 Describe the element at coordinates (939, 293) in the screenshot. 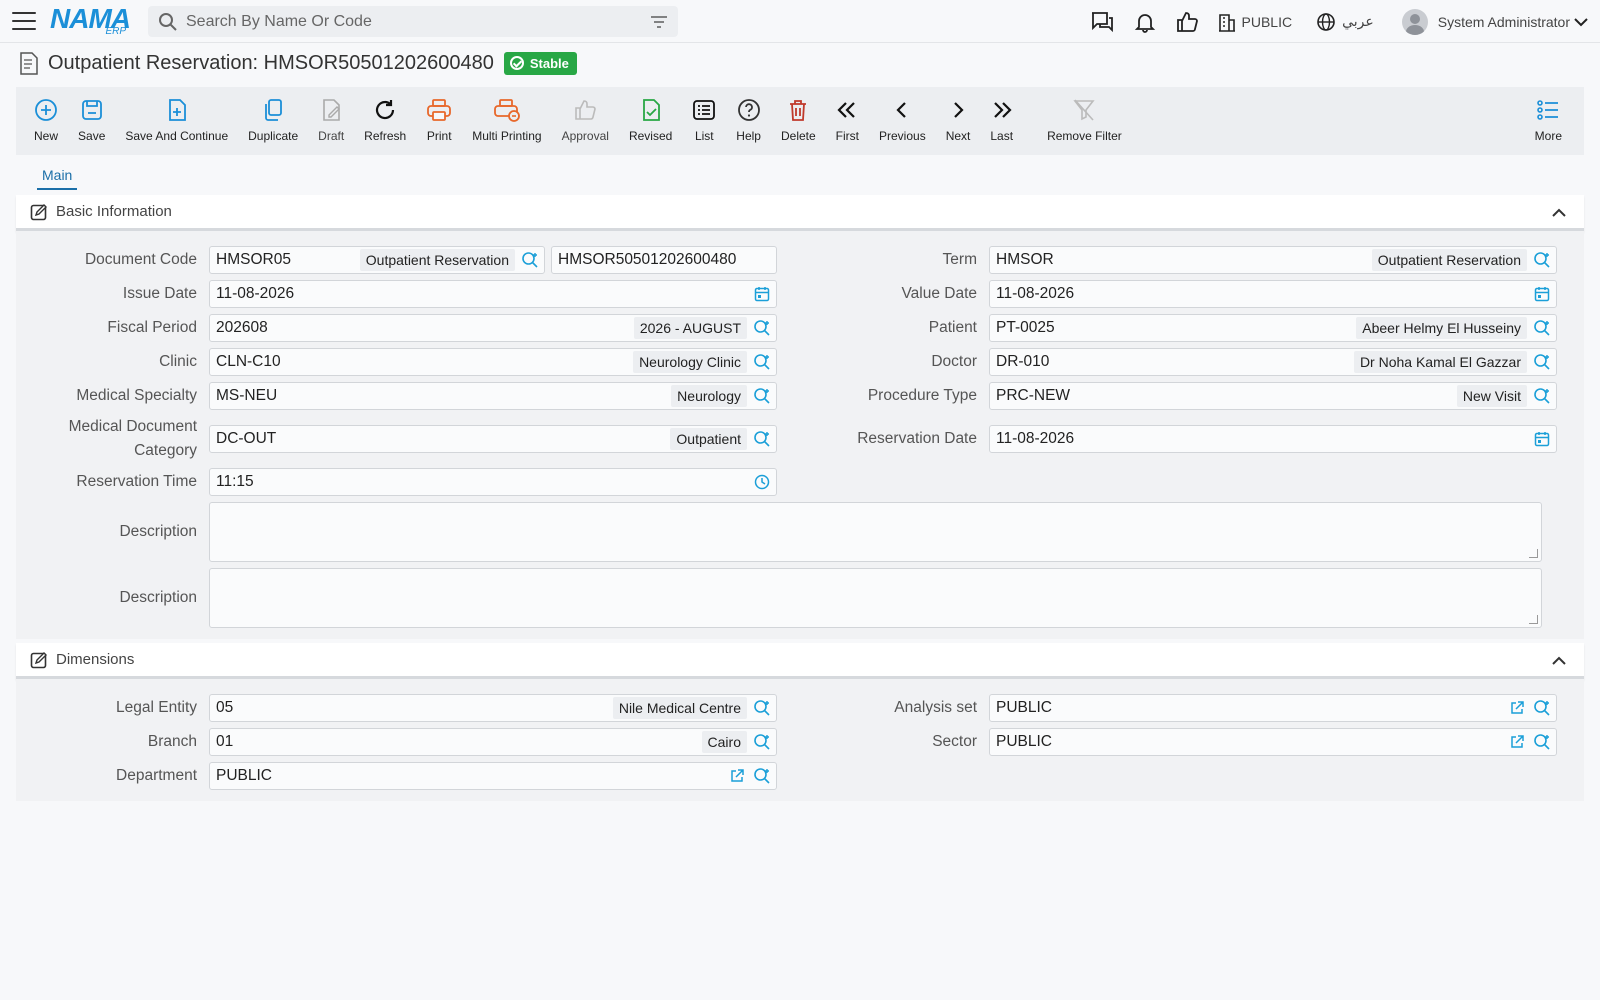

I see `value-date-label: Value Date` at that location.